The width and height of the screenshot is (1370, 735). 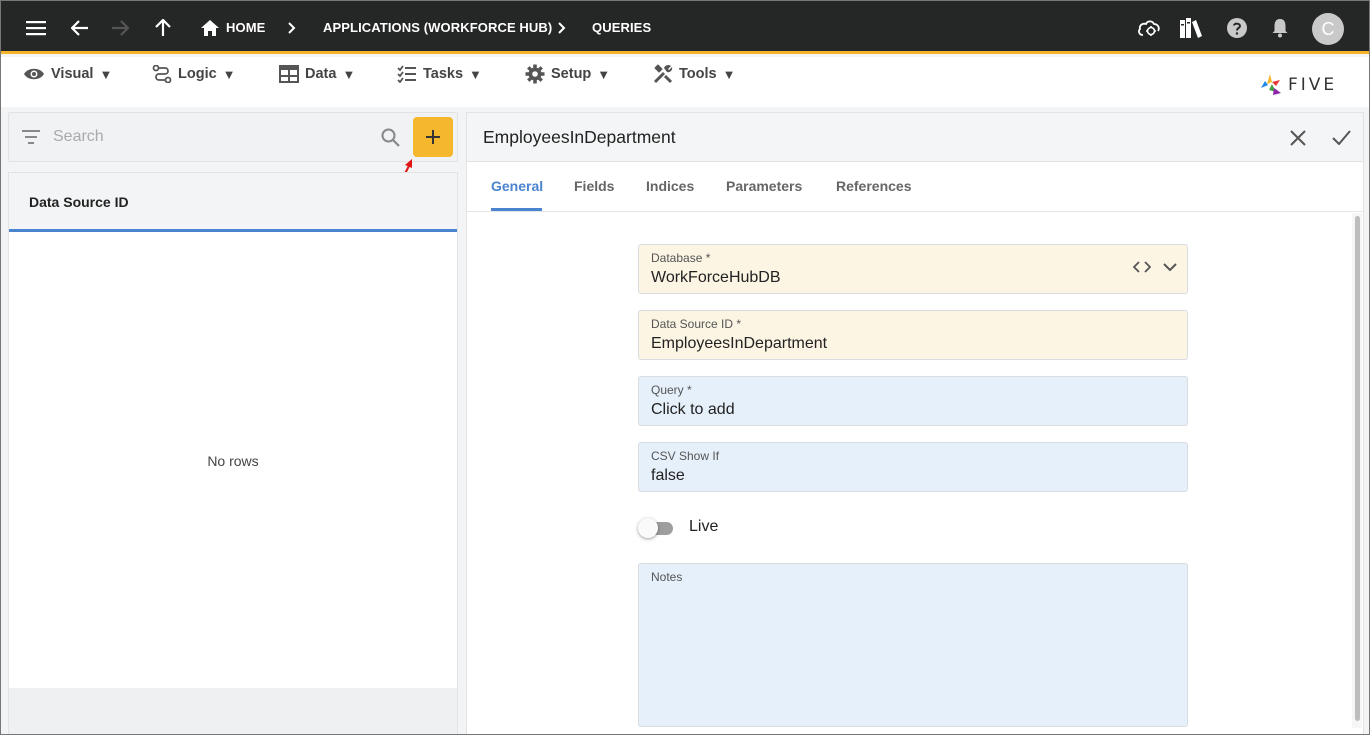 What do you see at coordinates (1237, 27) in the screenshot?
I see `help-icon` at bounding box center [1237, 27].